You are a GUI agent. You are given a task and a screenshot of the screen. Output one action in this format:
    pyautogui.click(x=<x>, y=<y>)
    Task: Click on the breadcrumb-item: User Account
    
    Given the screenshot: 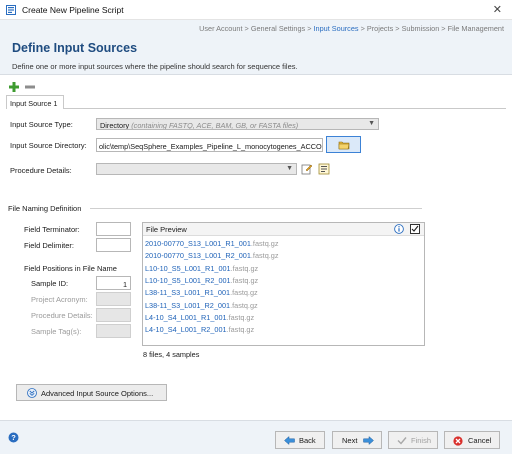 What is the action you would take?
    pyautogui.click(x=221, y=28)
    